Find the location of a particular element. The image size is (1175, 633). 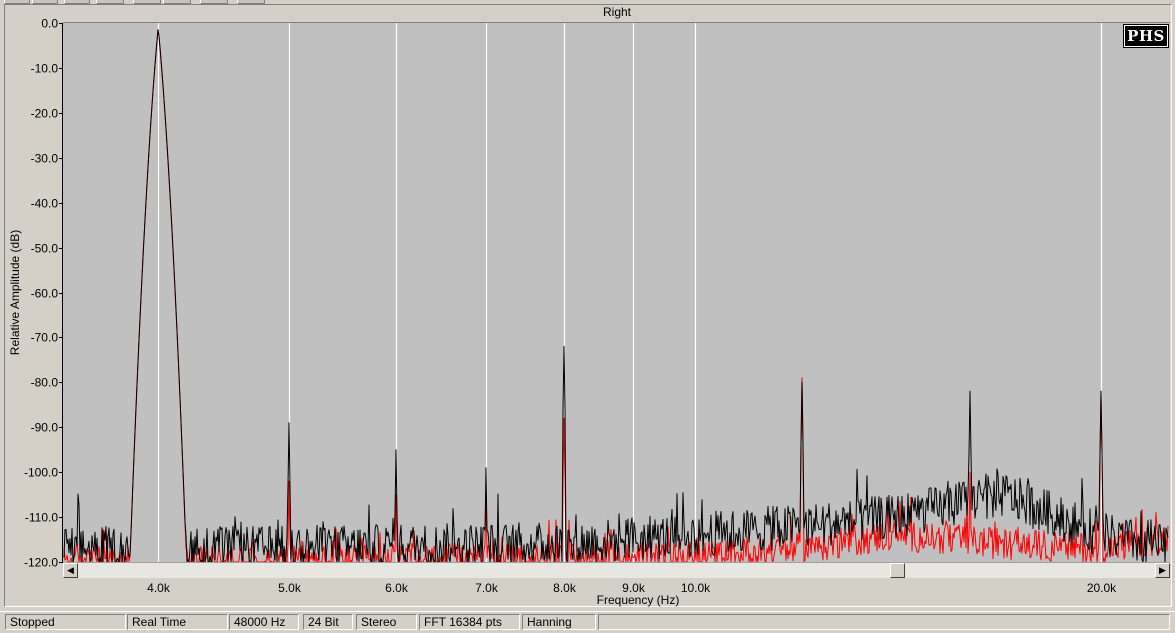

status-fft-size: FFT 16384 pts is located at coordinates (469, 622).